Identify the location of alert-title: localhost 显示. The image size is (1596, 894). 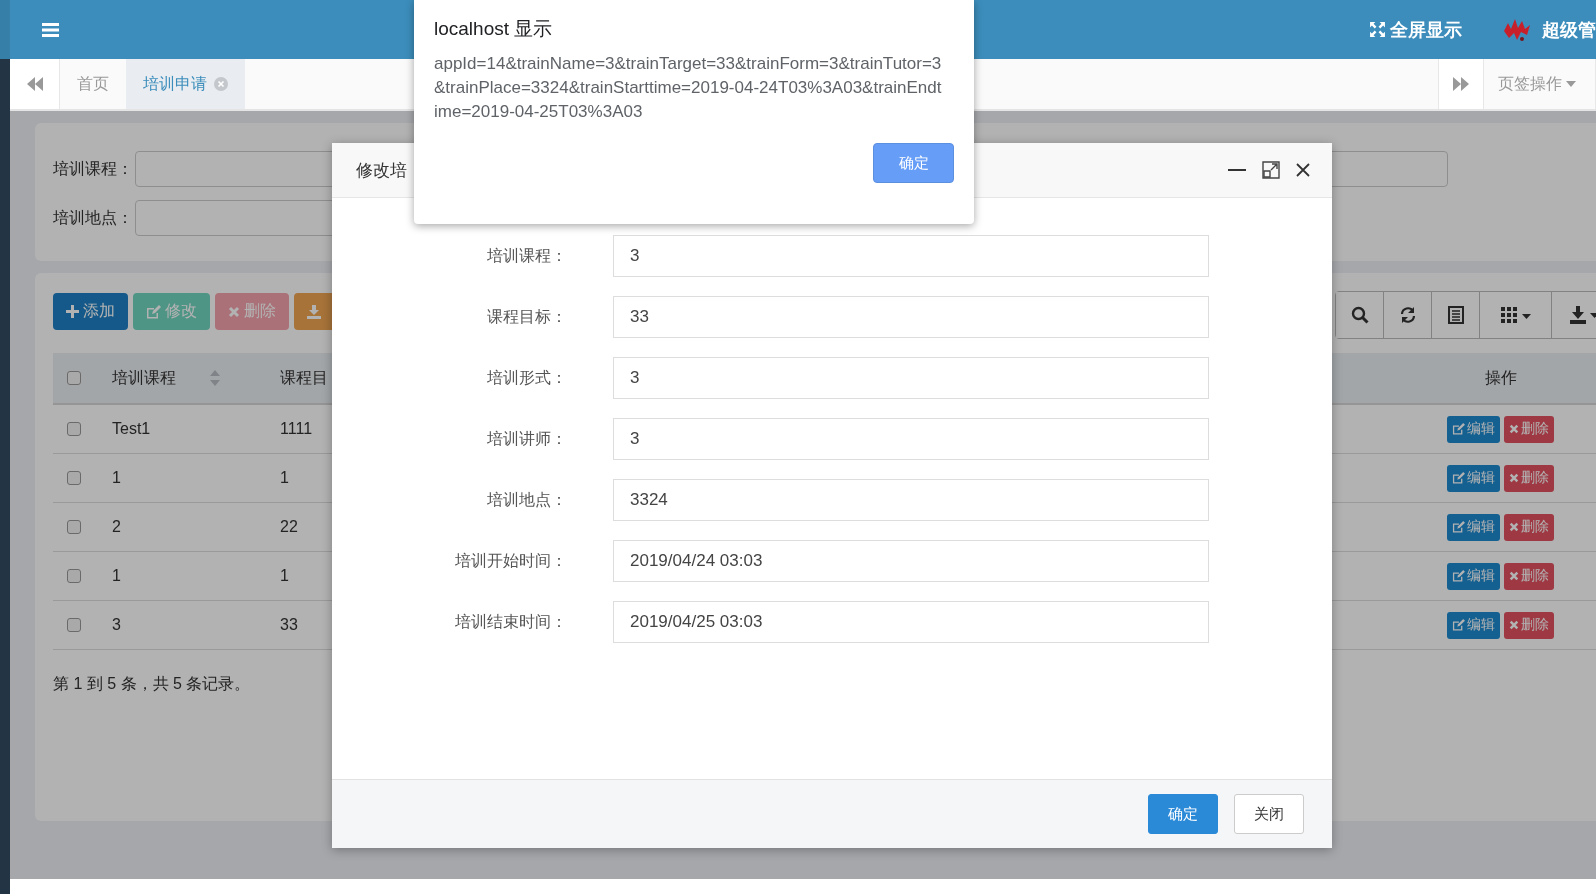
(494, 29).